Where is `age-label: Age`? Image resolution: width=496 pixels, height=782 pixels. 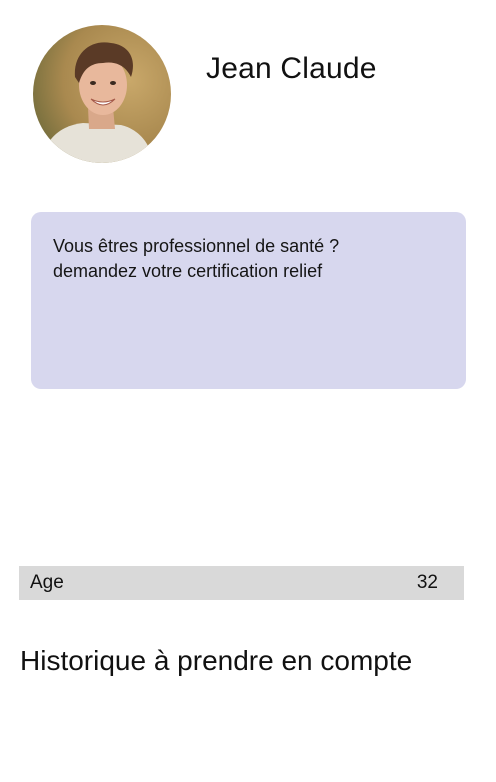
age-label: Age is located at coordinates (47, 582).